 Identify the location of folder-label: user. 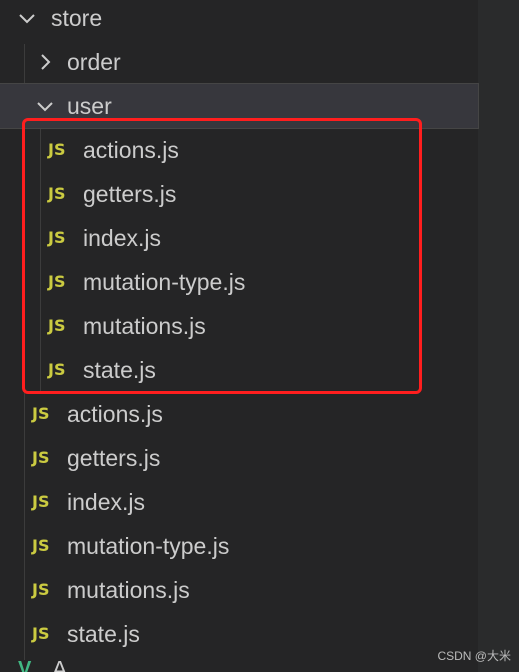
(89, 106).